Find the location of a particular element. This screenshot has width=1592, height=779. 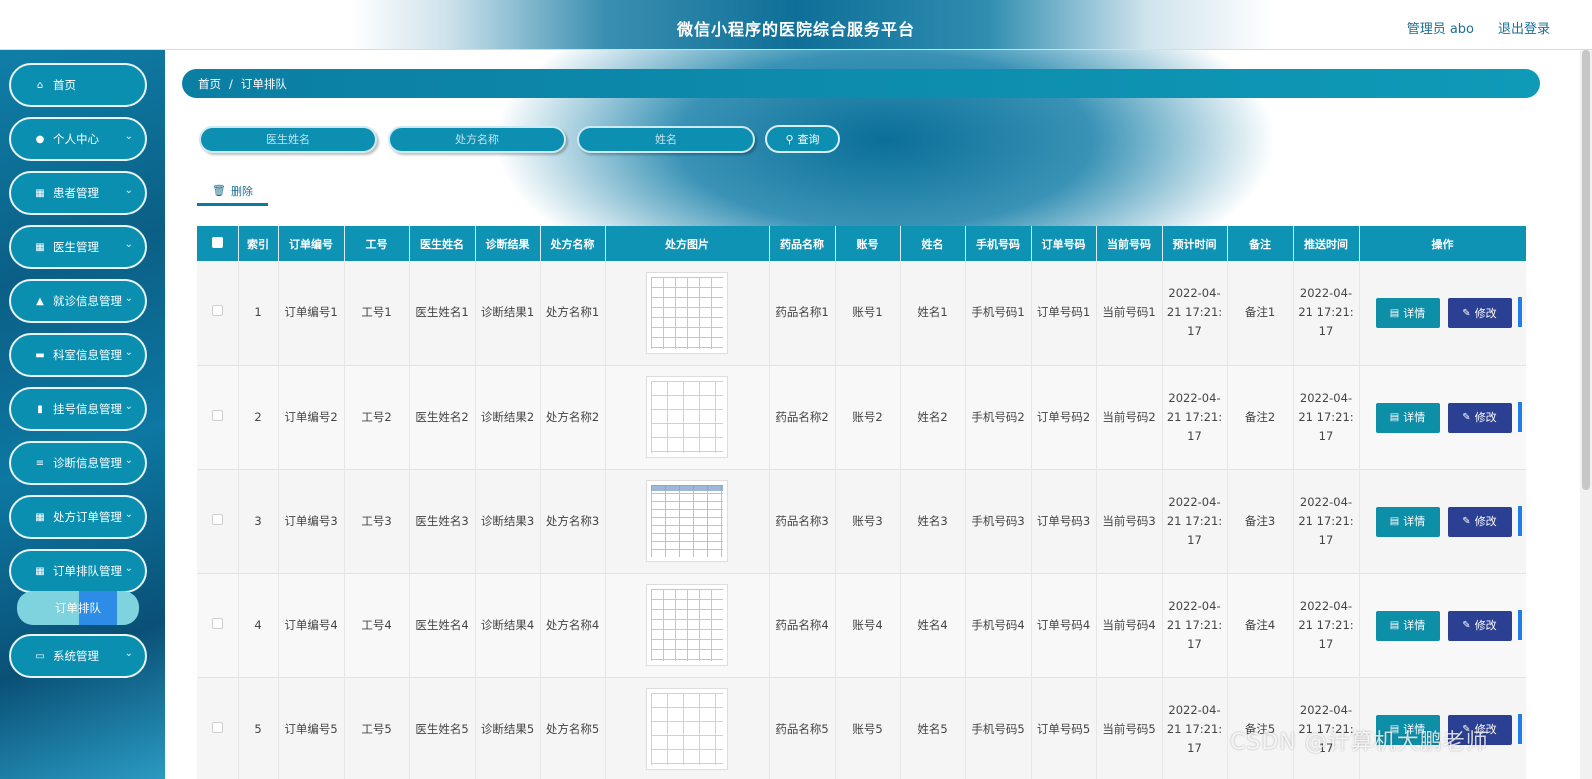

sidebar-item-4: ▲ 就诊信息管理 ⌄ is located at coordinates (78, 301).